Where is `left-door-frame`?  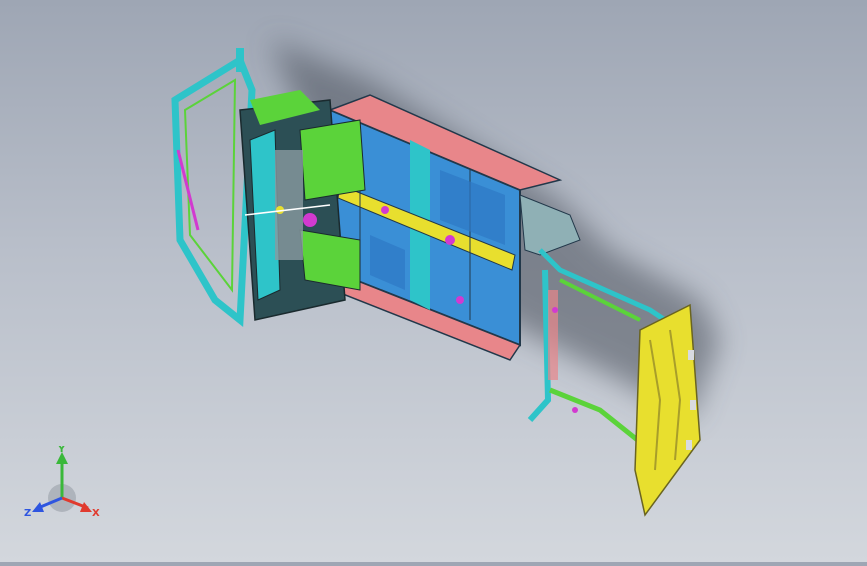 left-door-frame is located at coordinates (213, 187).